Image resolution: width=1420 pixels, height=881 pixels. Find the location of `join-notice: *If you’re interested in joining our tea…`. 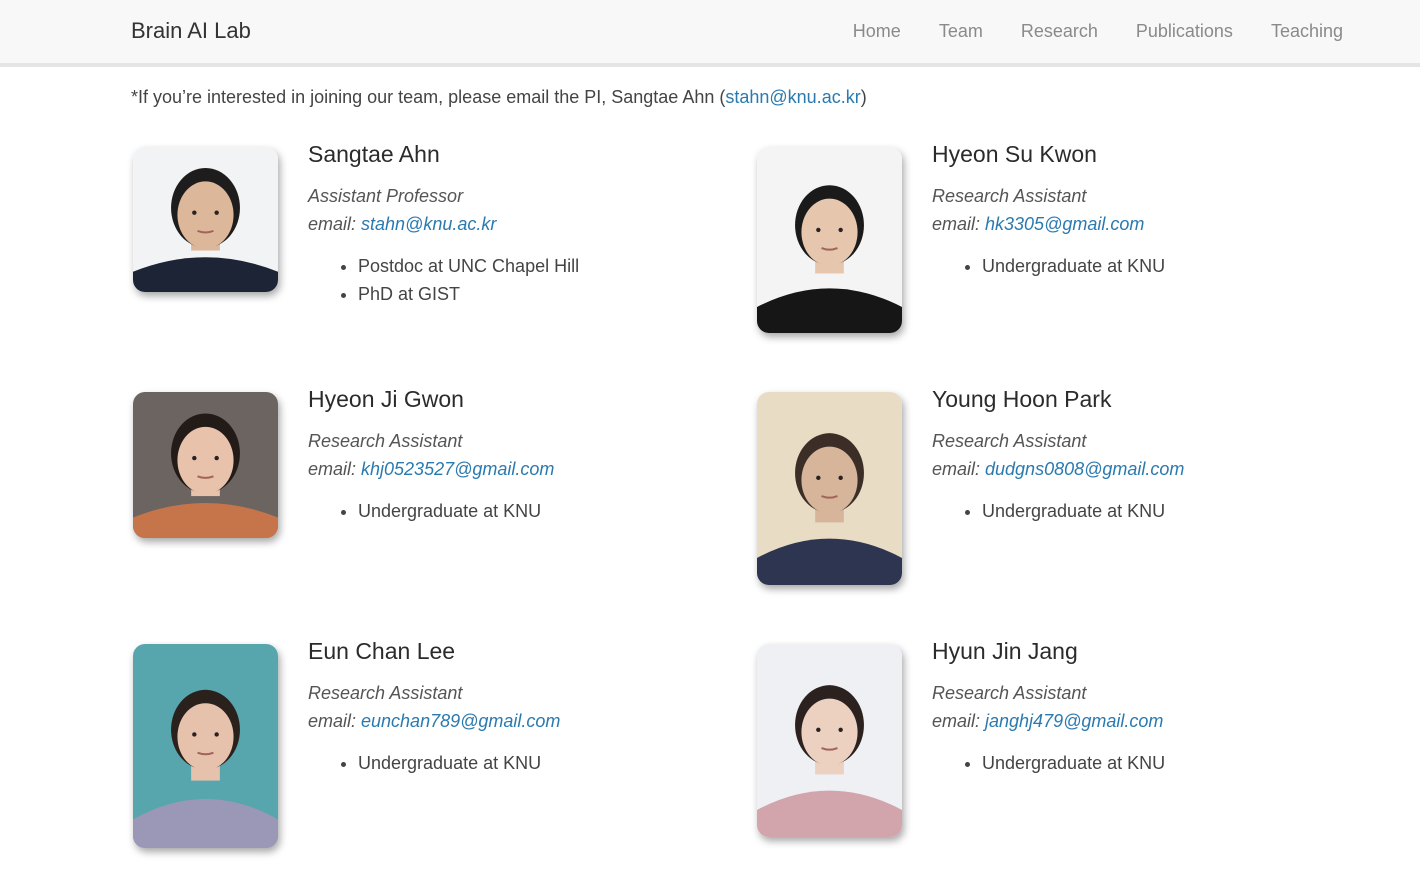

join-notice: *If you’re interested in joining our tea… is located at coordinates (499, 97).